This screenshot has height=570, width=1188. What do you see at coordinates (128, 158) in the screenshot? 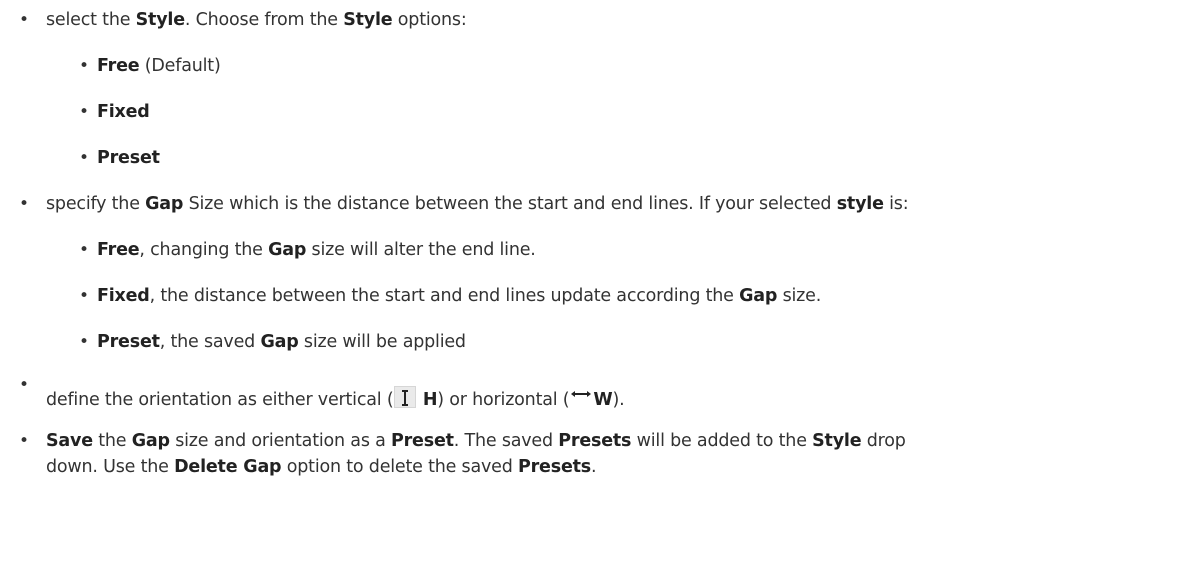
I see `item-text: Preset` at bounding box center [128, 158].